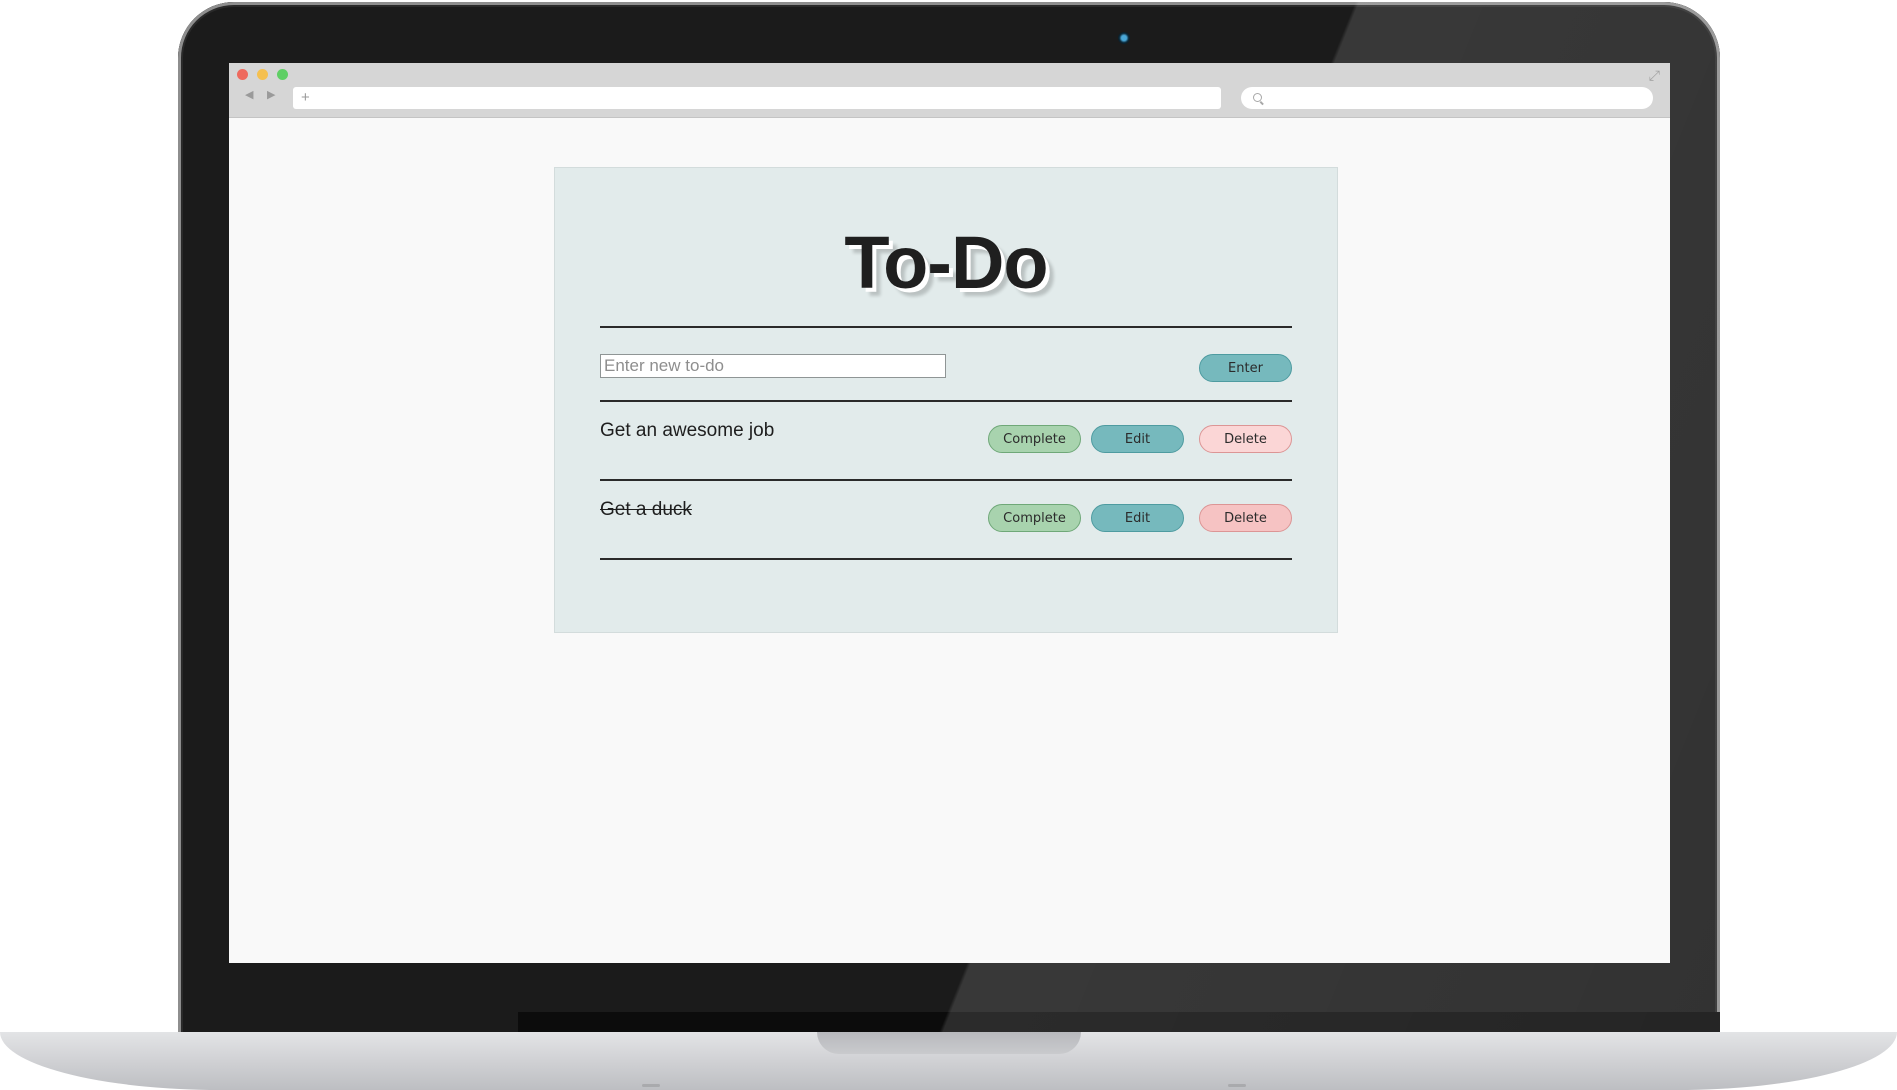 This screenshot has height=1090, width=1897. What do you see at coordinates (949, 1043) in the screenshot?
I see `laptop-opening-notch` at bounding box center [949, 1043].